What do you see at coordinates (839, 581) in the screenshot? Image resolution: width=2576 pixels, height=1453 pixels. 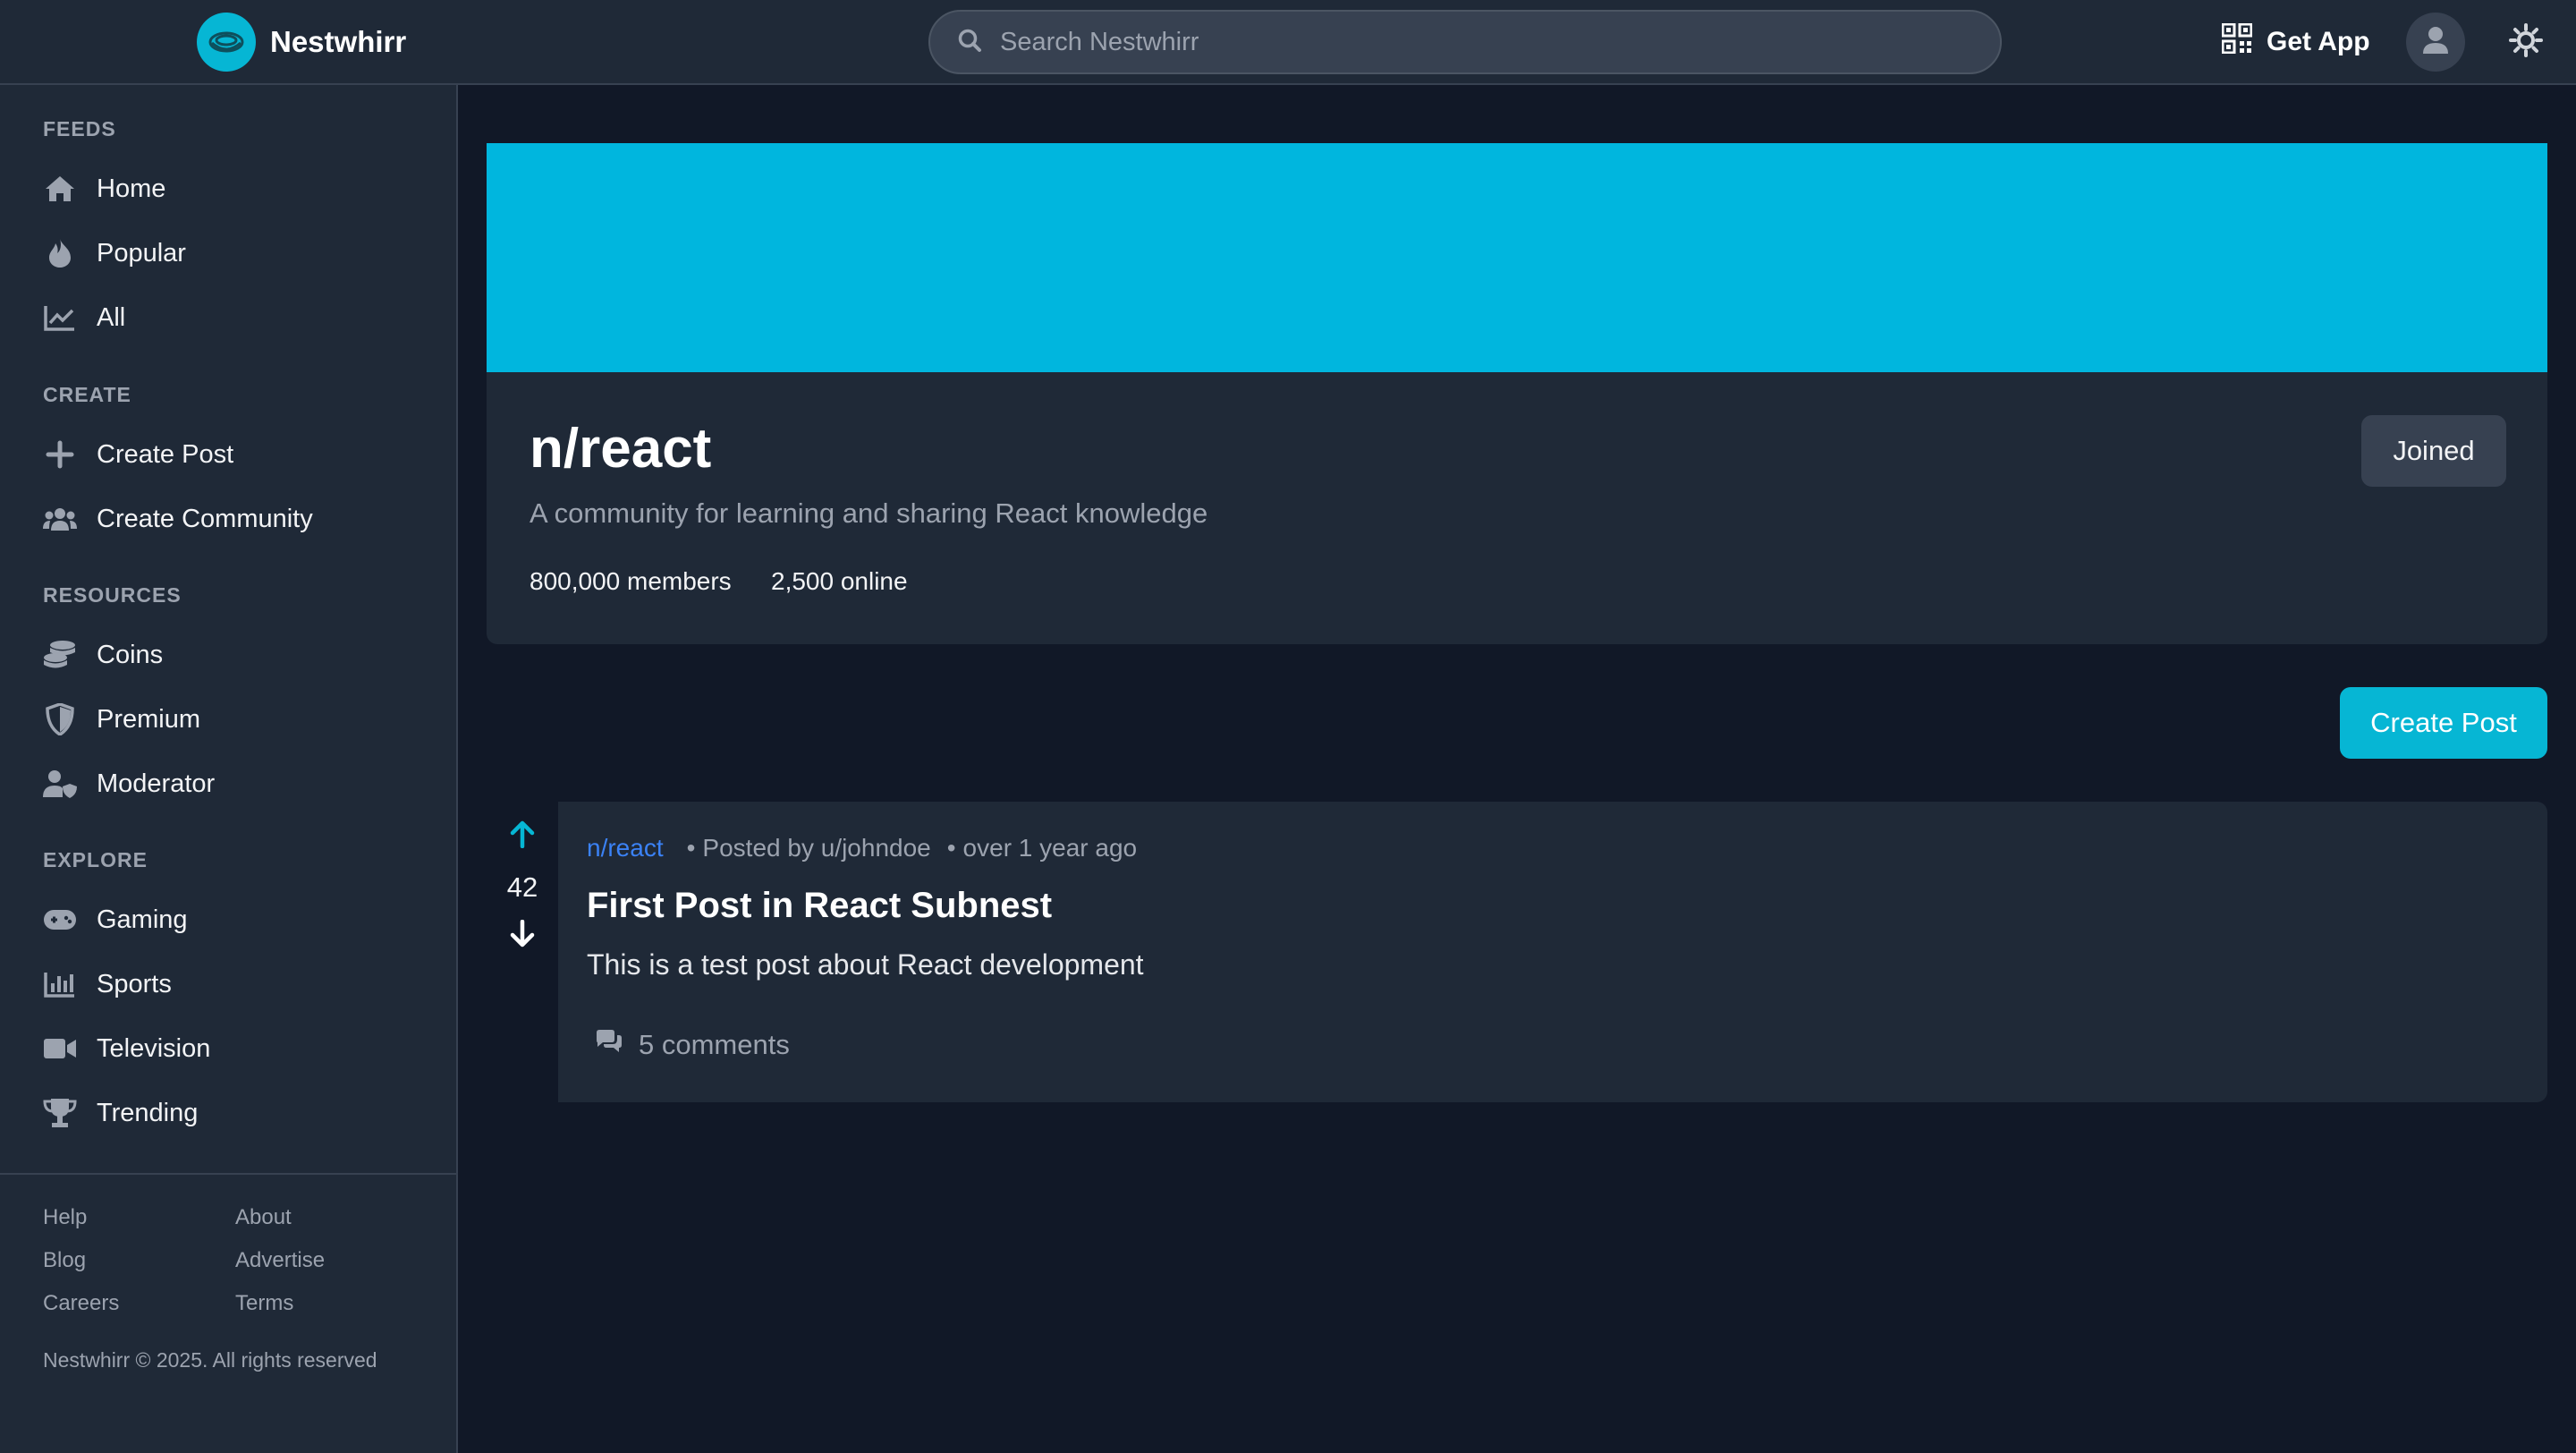 I see `online-count: 2,500 online` at bounding box center [839, 581].